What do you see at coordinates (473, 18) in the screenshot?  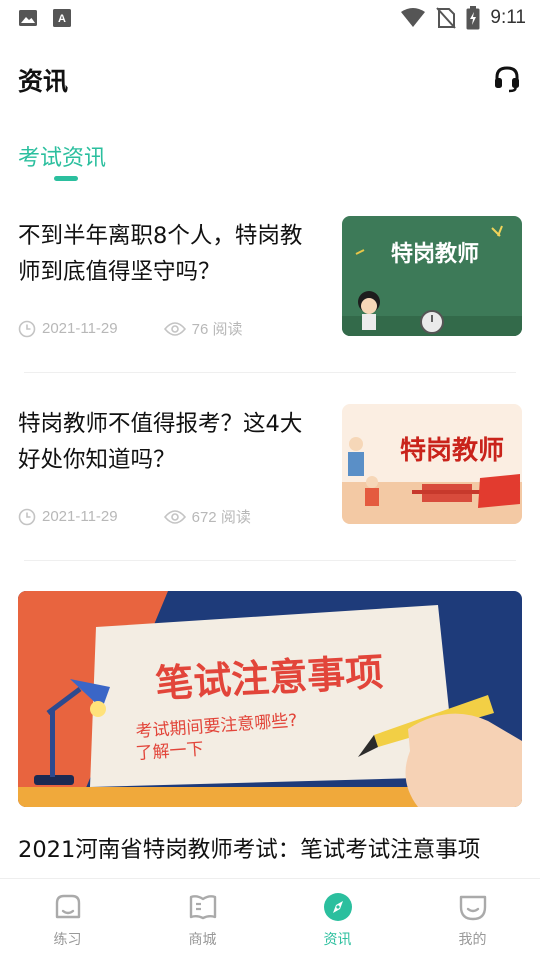 I see `battery-icon` at bounding box center [473, 18].